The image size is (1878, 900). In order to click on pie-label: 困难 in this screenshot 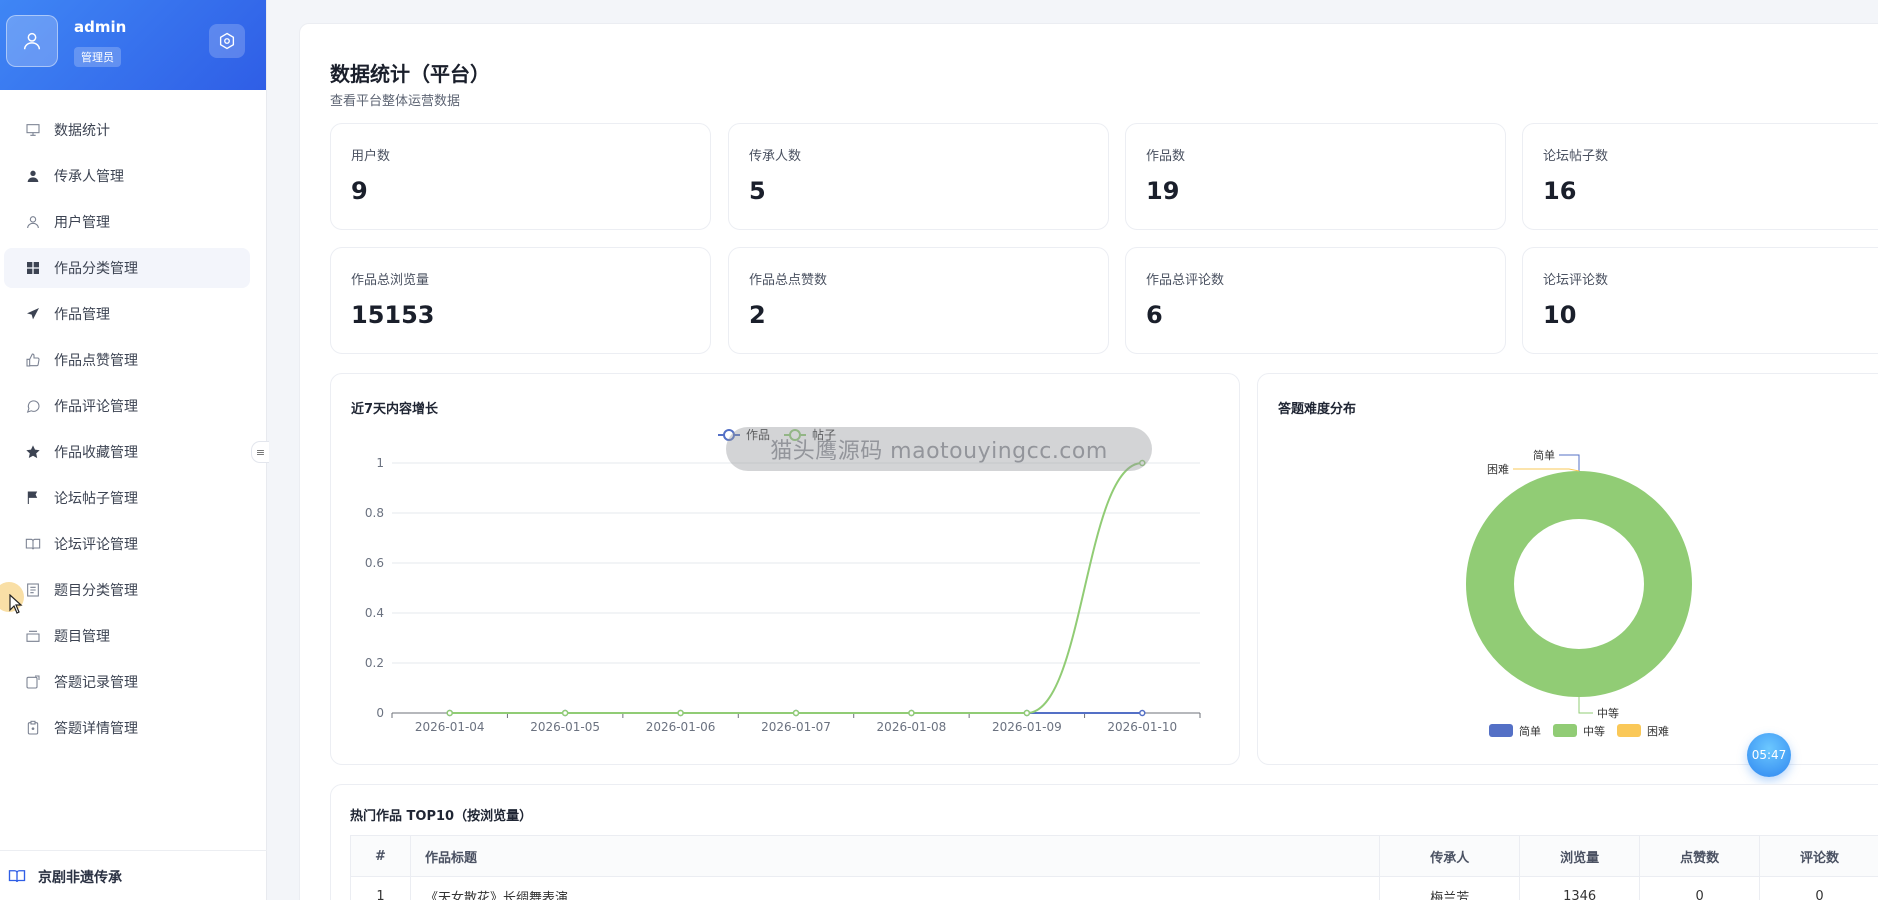, I will do `click(1498, 469)`.